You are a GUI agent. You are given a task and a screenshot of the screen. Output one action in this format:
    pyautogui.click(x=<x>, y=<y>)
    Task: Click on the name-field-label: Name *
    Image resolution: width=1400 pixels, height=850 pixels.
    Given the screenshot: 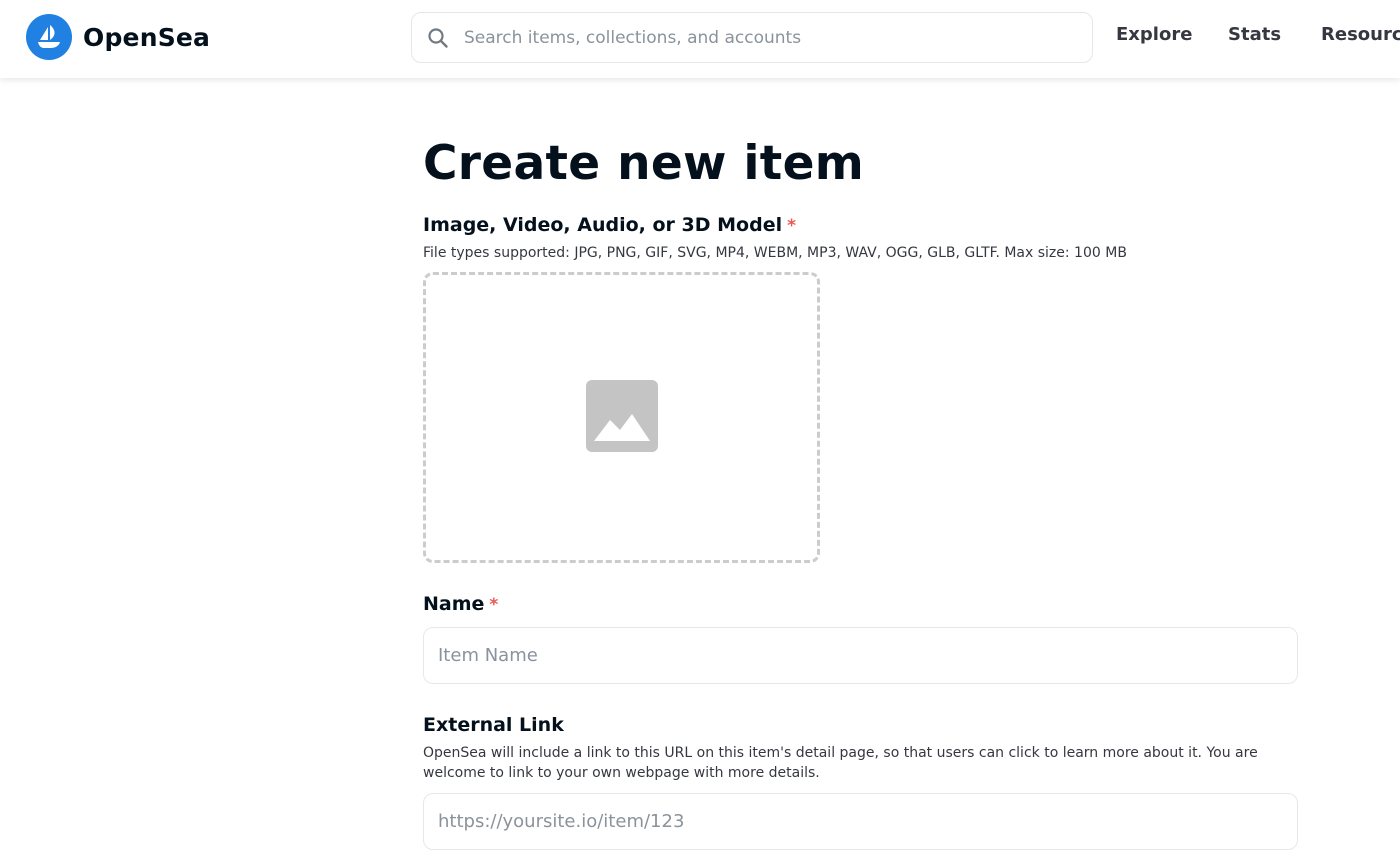 What is the action you would take?
    pyautogui.click(x=460, y=604)
    